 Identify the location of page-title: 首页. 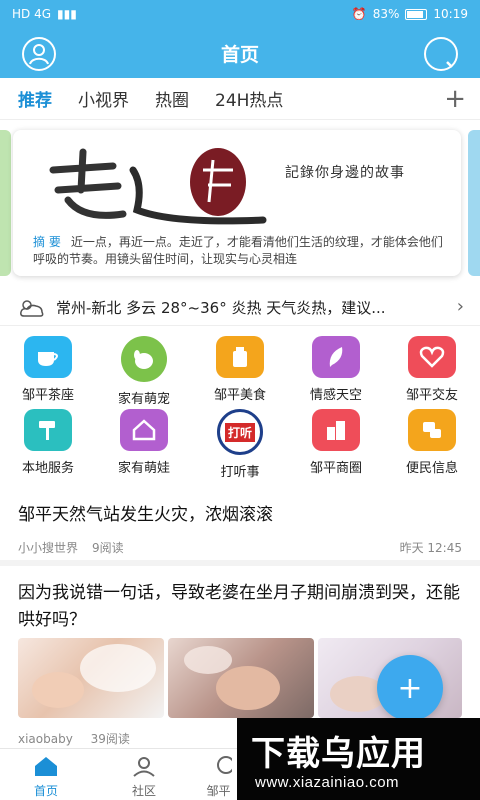
(239, 54).